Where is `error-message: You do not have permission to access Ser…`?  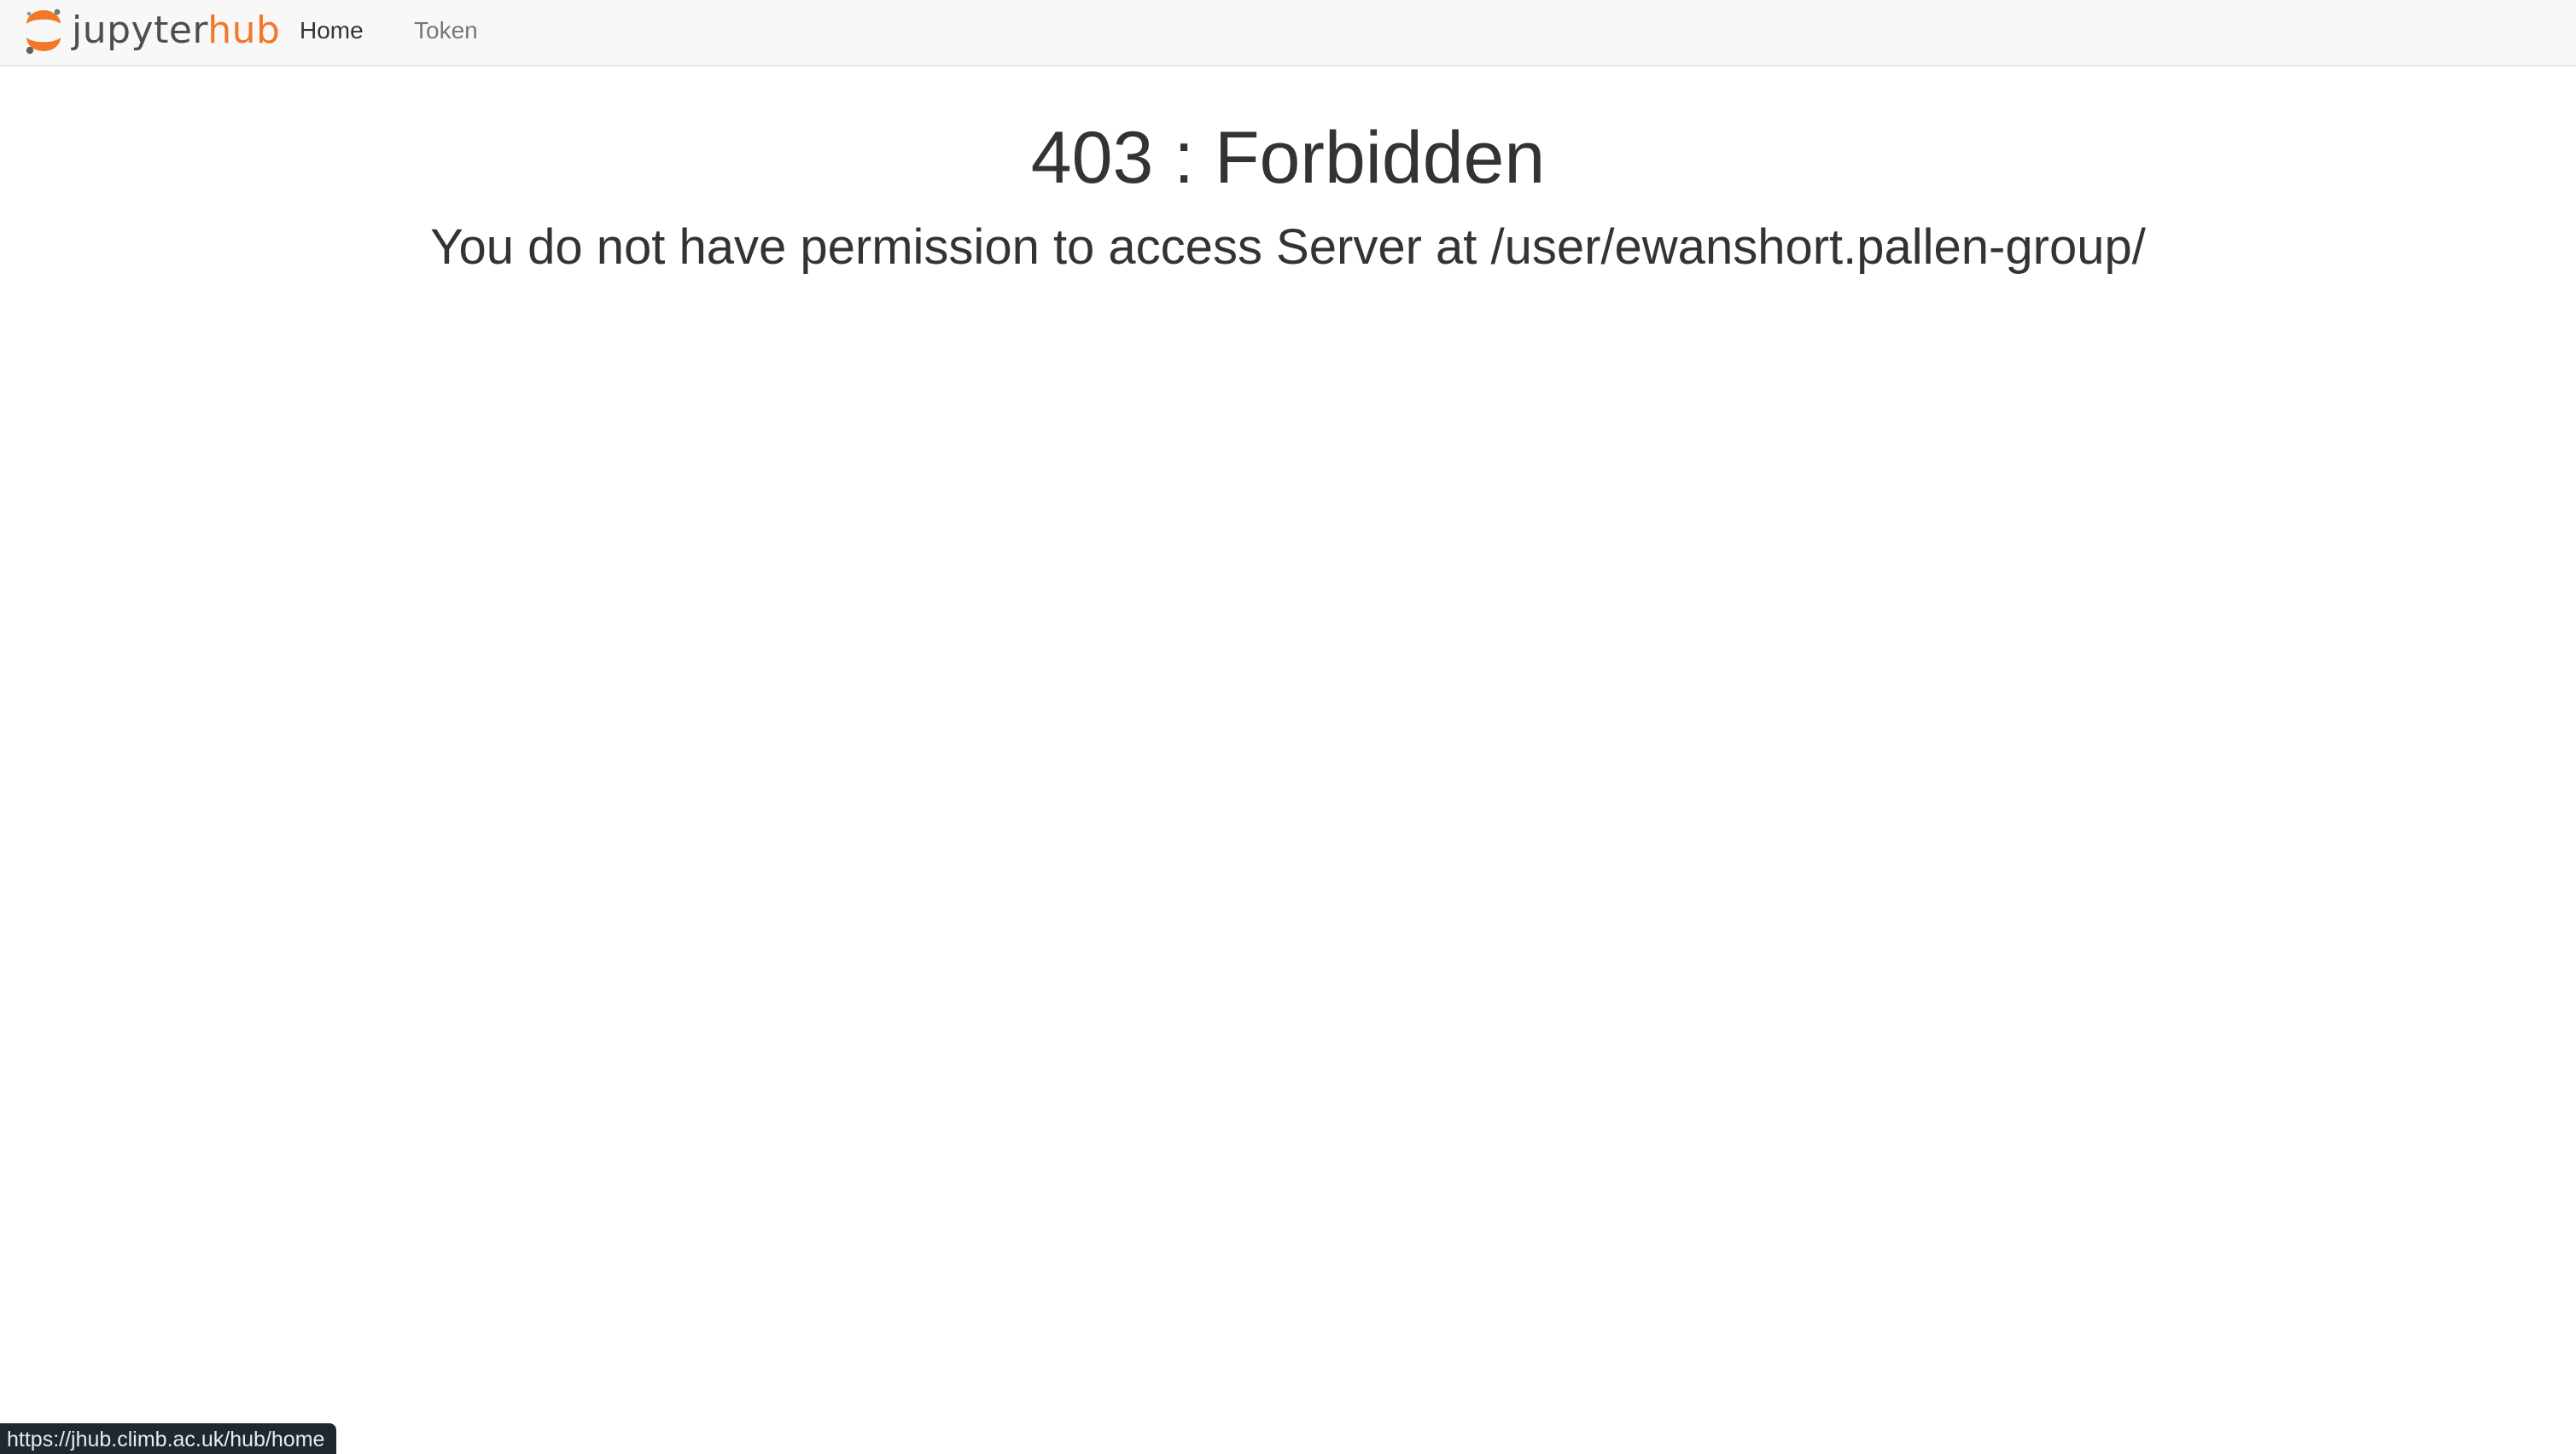 error-message: You do not have permission to access Ser… is located at coordinates (1288, 247).